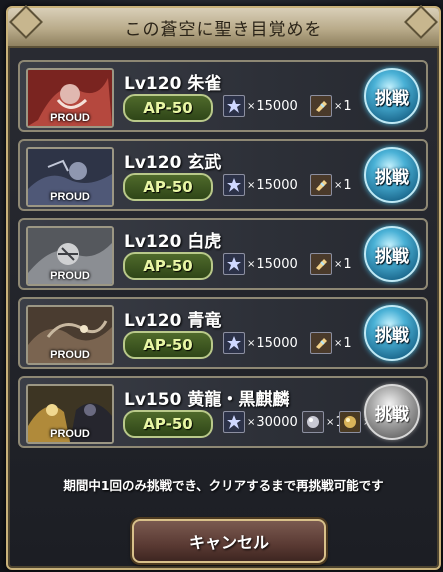 The image size is (443, 572). I want to click on treasure-cost: × 30000, so click(260, 422).